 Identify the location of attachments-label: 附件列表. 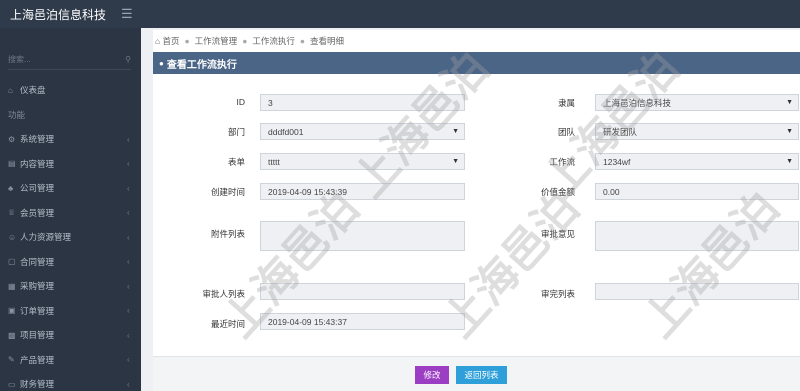
(227, 234).